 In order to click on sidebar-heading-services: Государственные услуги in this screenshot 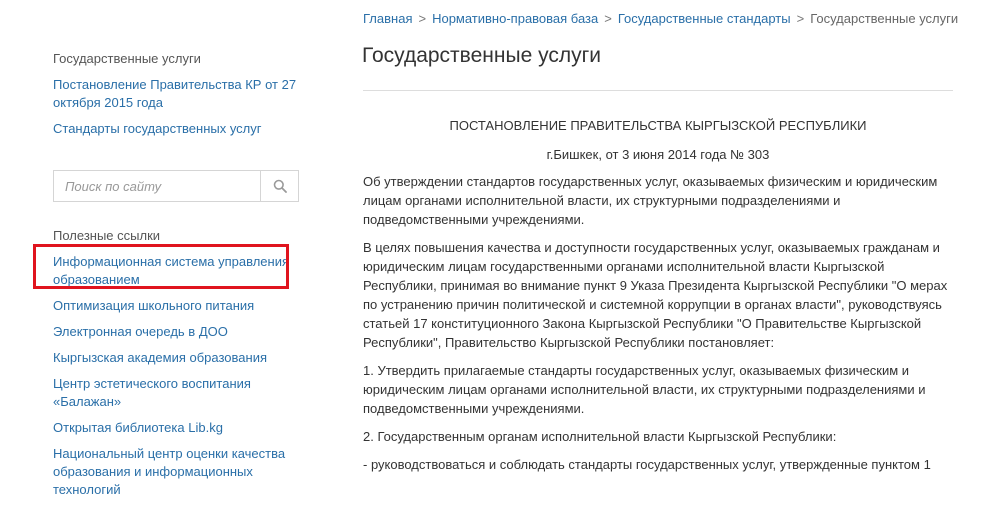, I will do `click(127, 58)`.